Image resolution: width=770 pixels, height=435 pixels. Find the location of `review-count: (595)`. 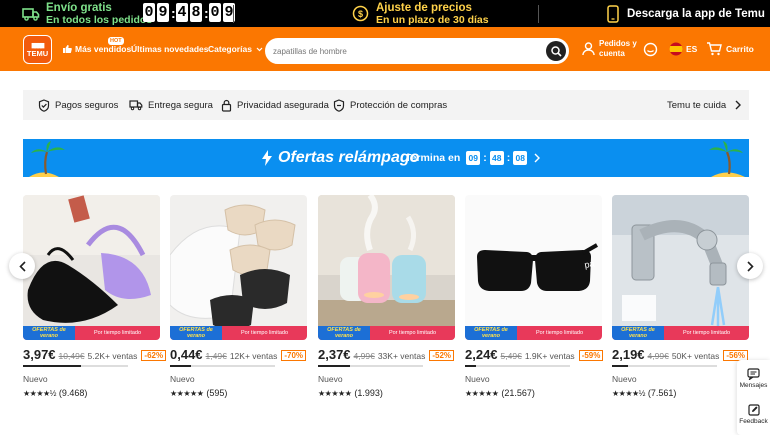

review-count: (595) is located at coordinates (217, 393).